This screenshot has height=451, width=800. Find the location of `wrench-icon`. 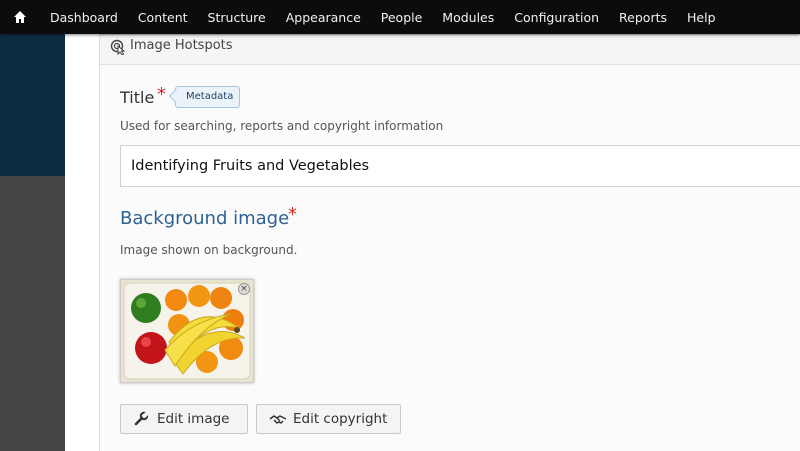

wrench-icon is located at coordinates (141, 419).